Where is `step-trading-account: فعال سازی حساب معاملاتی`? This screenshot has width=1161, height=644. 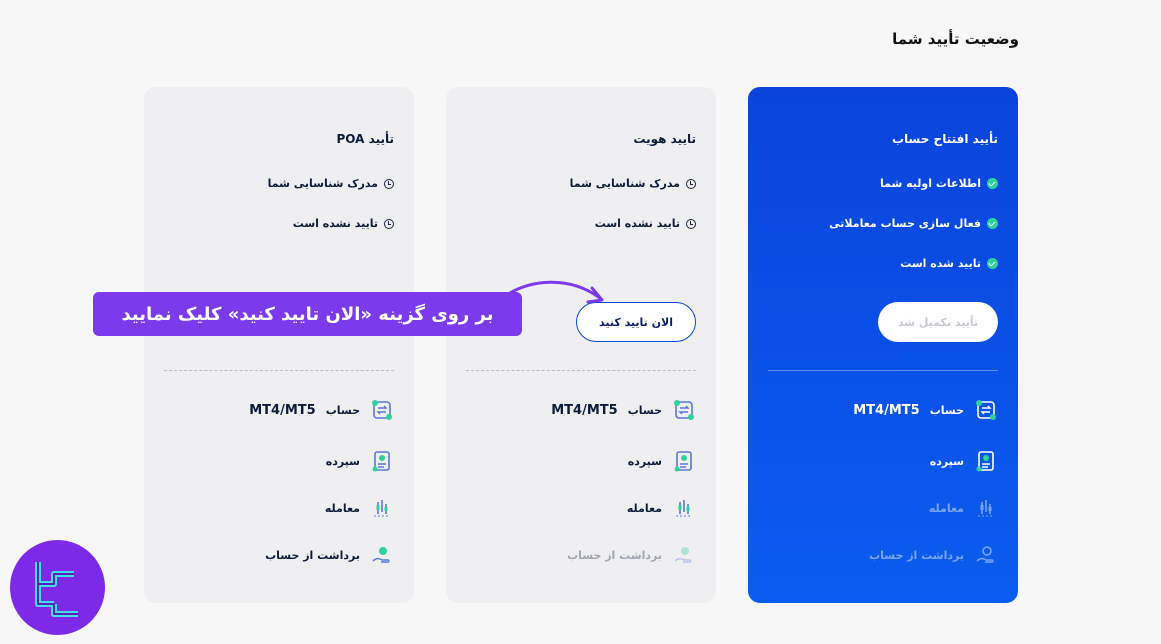 step-trading-account: فعال سازی حساب معاملاتی is located at coordinates (913, 223).